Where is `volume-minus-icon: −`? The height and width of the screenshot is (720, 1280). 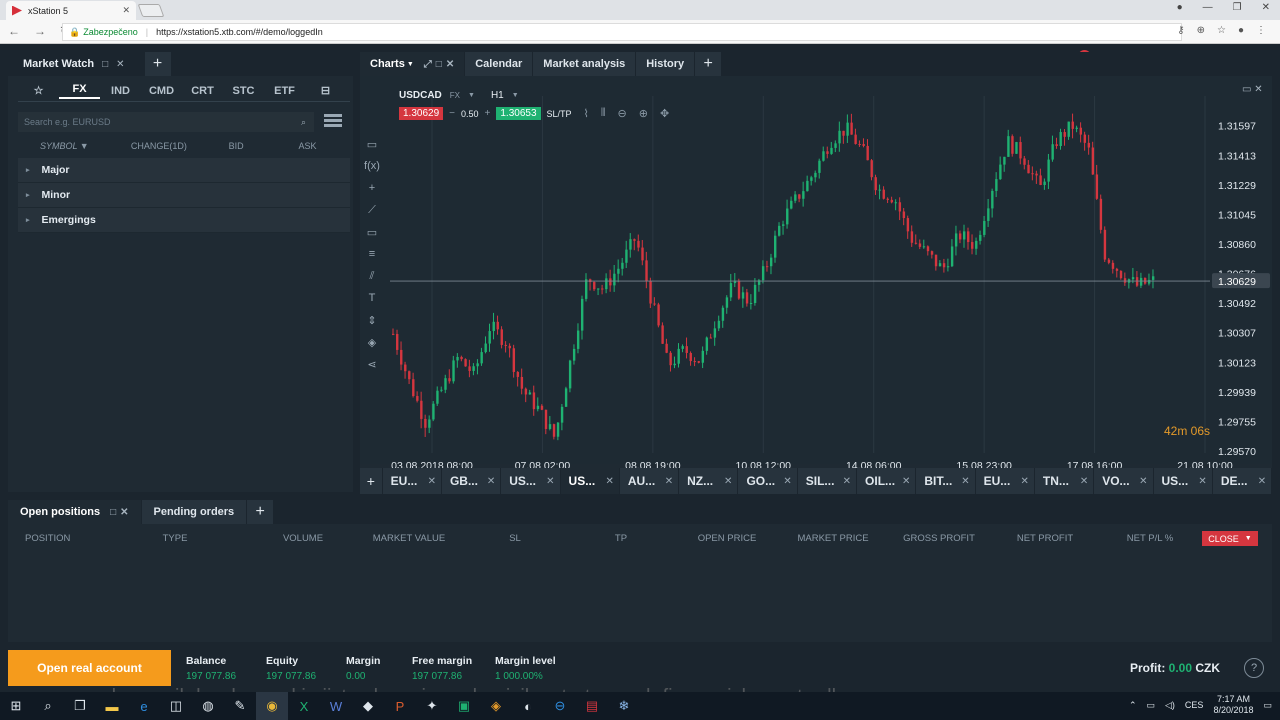
volume-minus-icon: − is located at coordinates (452, 113).